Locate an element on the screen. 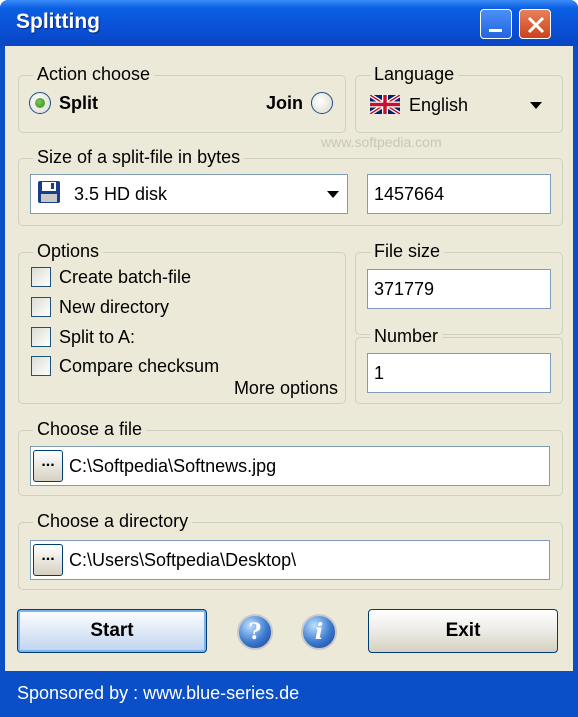 The image size is (578, 717). option-compare-checksum: Compare checksum is located at coordinates (125, 366).